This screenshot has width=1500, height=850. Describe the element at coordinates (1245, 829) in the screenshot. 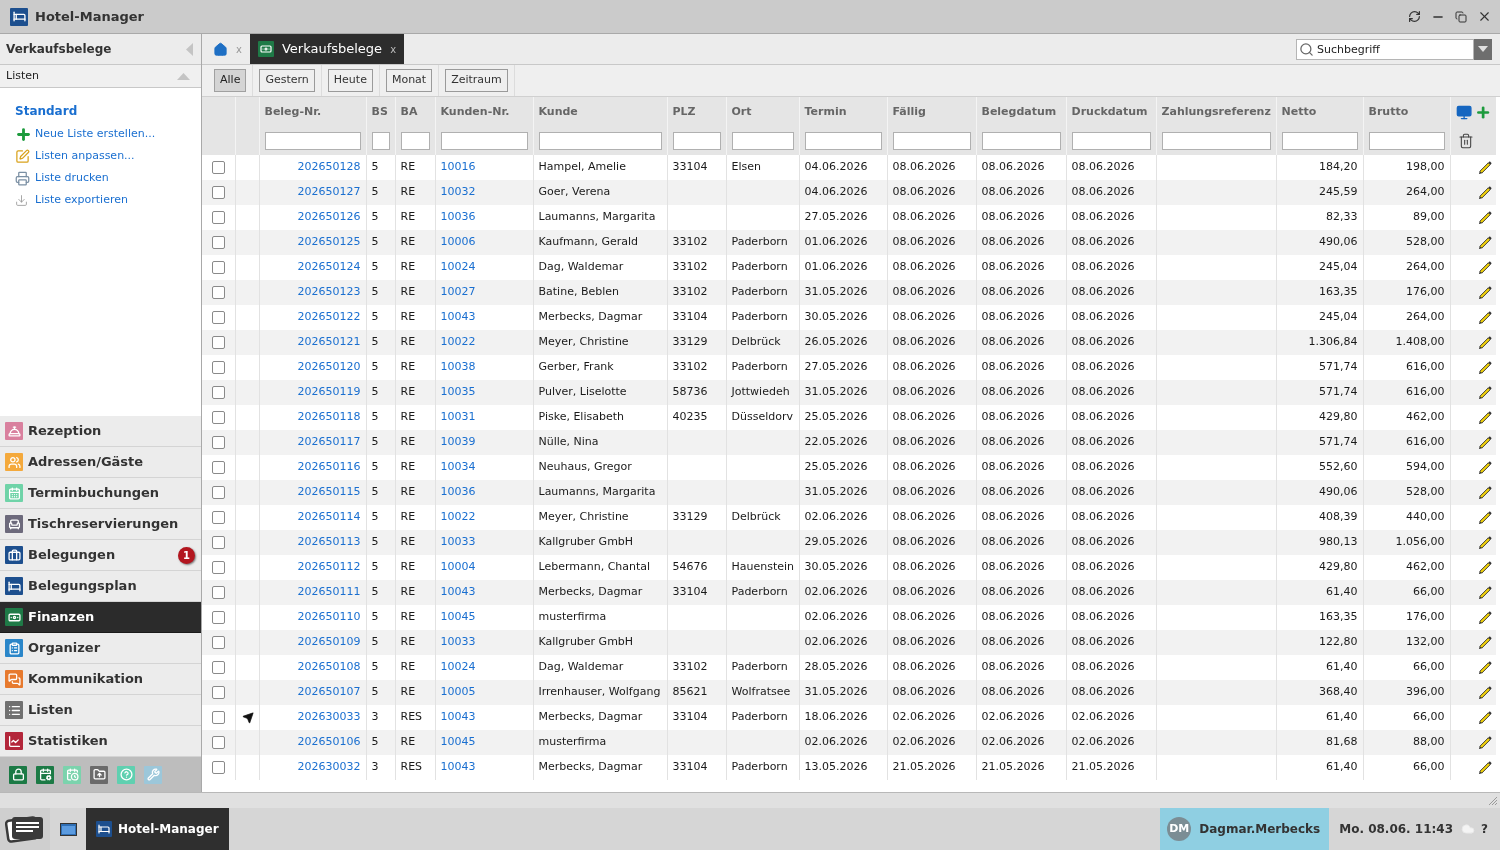

I see `user-menu-button: DM Dagmar.Merbecks` at that location.